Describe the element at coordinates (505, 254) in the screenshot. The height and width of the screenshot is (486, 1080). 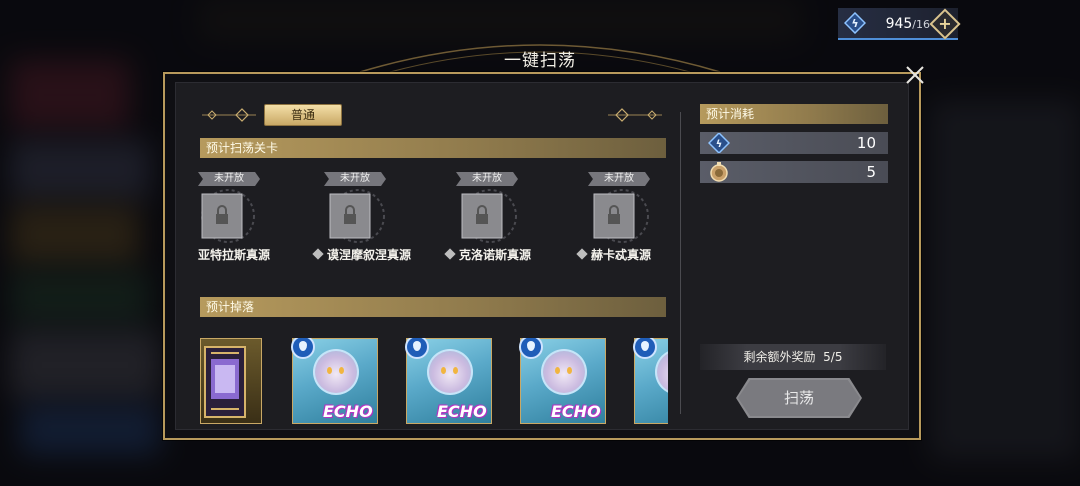
I see `stage-name: 克洛诺斯真源` at that location.